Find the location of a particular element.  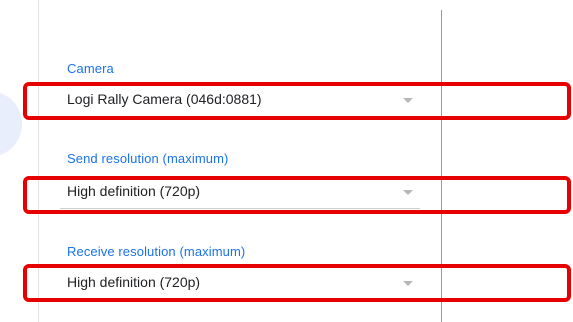

camera-label: Camera is located at coordinates (90, 68).